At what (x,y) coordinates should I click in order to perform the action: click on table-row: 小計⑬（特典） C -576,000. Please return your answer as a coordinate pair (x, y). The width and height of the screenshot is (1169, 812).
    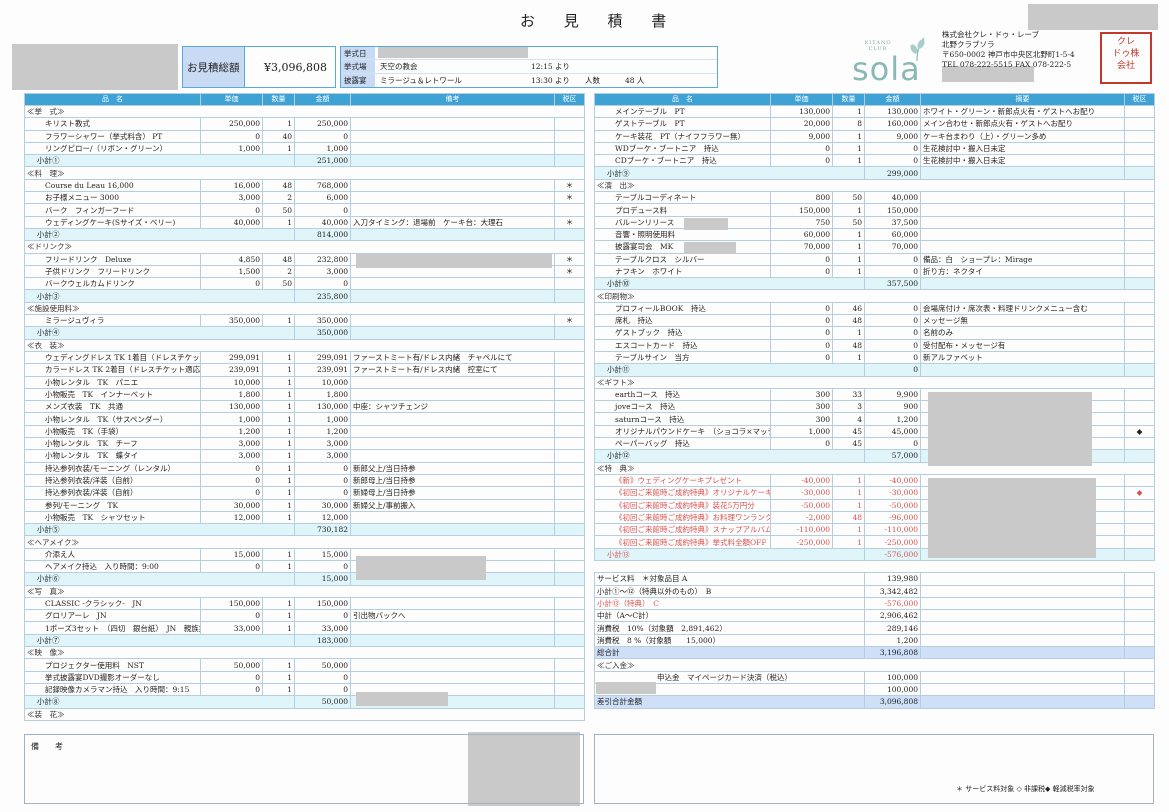
    Looking at the image, I should click on (874, 603).